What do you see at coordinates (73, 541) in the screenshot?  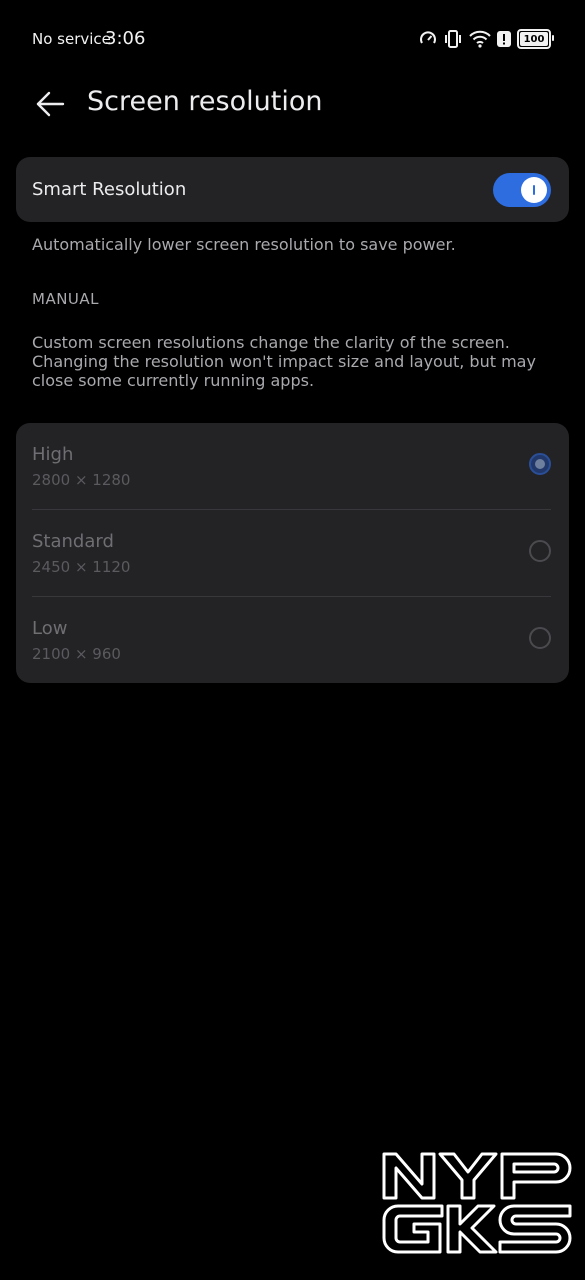 I see `option-name: Standard` at bounding box center [73, 541].